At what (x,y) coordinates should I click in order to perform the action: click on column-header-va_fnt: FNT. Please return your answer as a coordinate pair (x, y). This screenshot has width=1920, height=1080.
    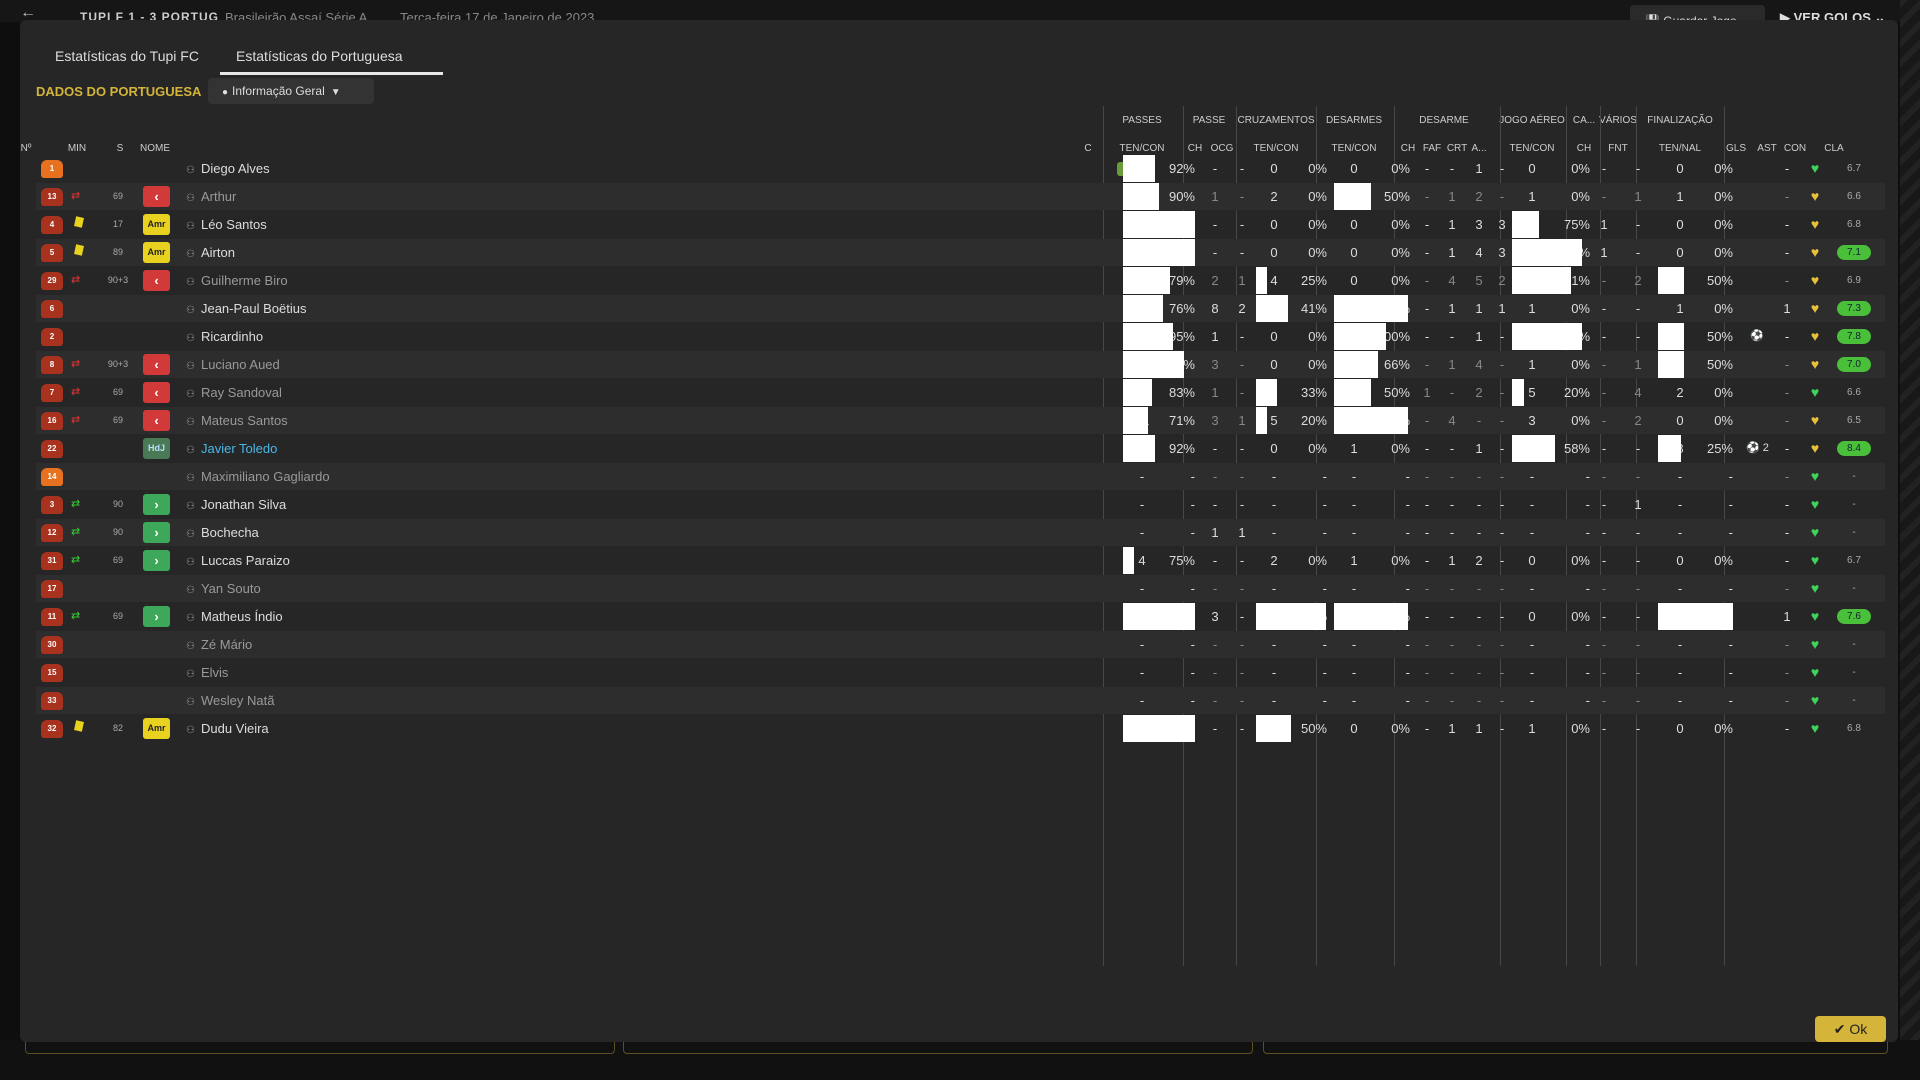
    Looking at the image, I should click on (1617, 148).